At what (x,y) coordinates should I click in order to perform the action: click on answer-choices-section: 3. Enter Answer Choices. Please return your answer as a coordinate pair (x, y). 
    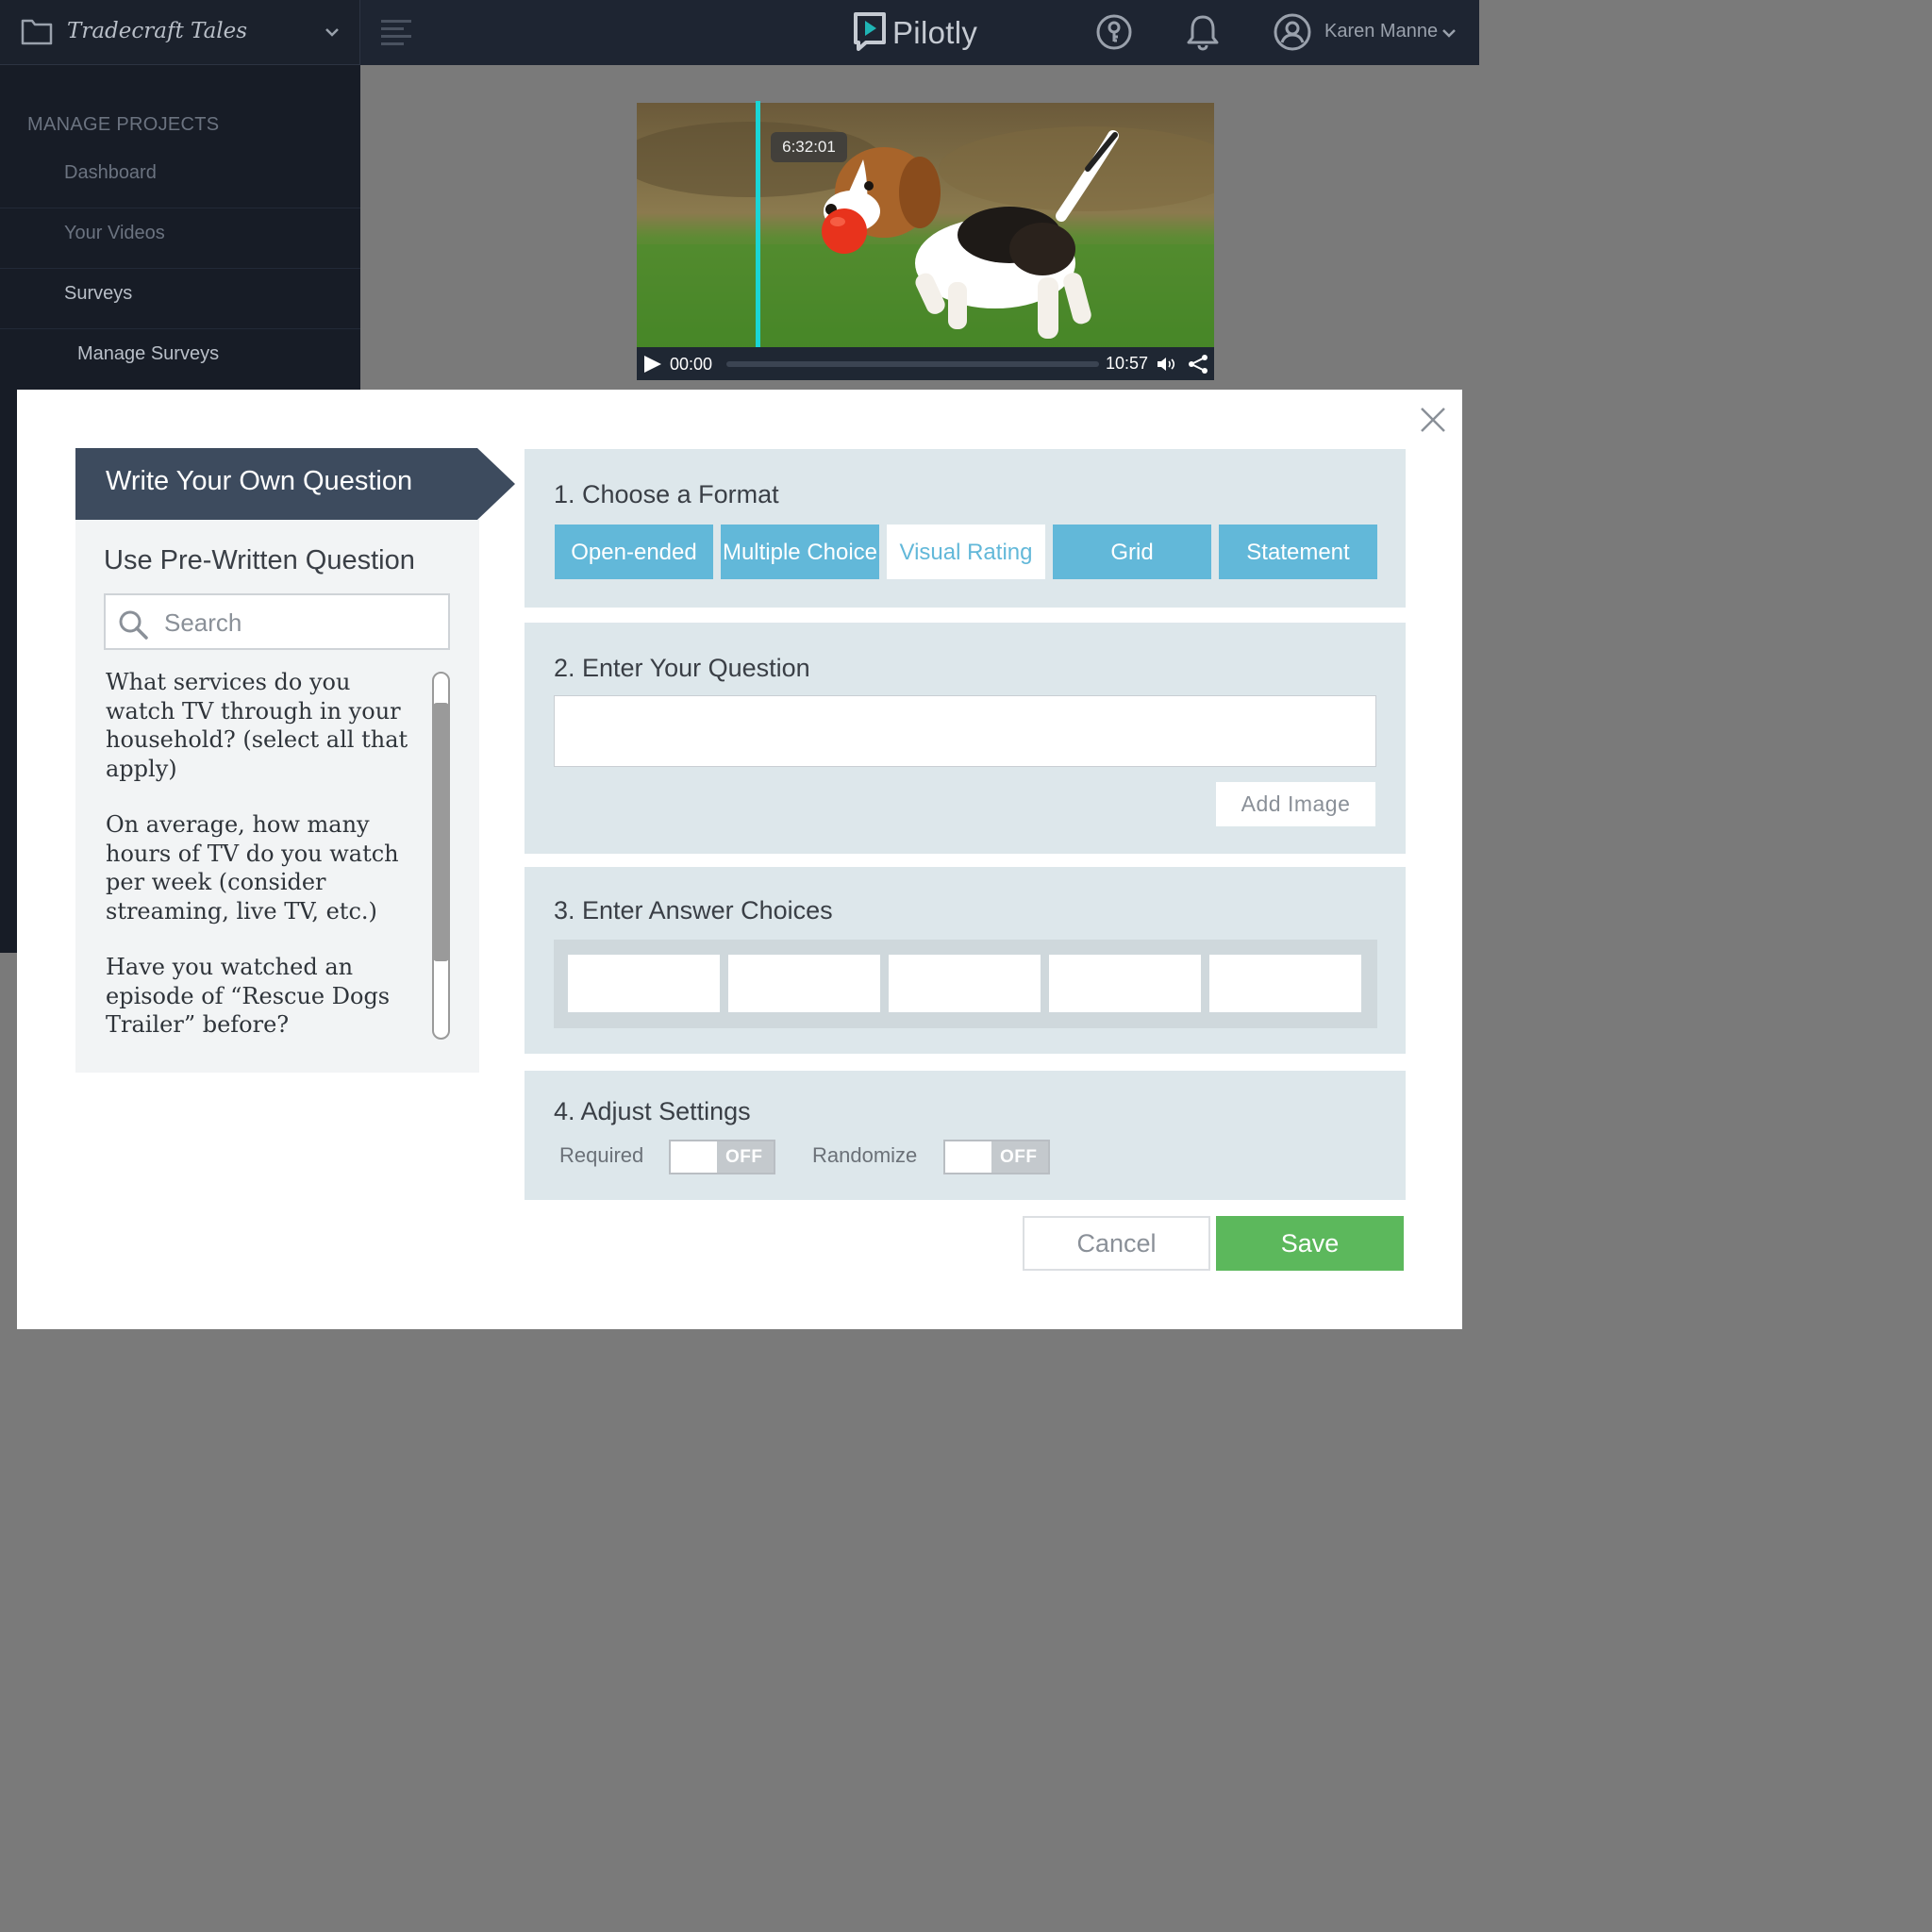
    Looking at the image, I should click on (965, 960).